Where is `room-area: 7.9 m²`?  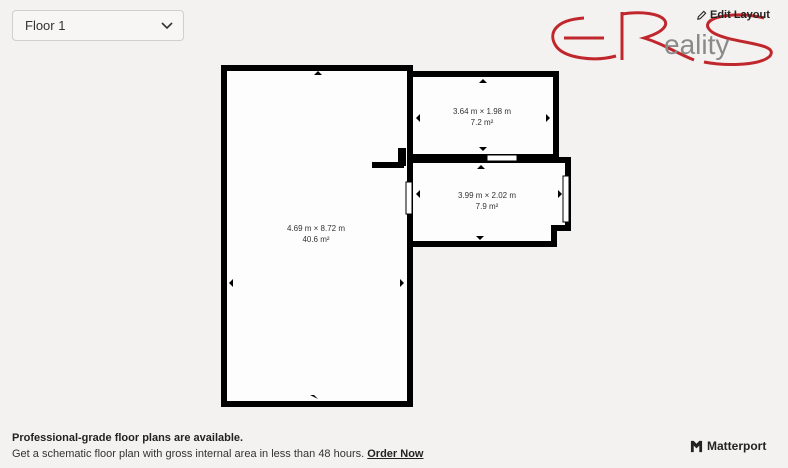
room-area: 7.9 m² is located at coordinates (487, 206).